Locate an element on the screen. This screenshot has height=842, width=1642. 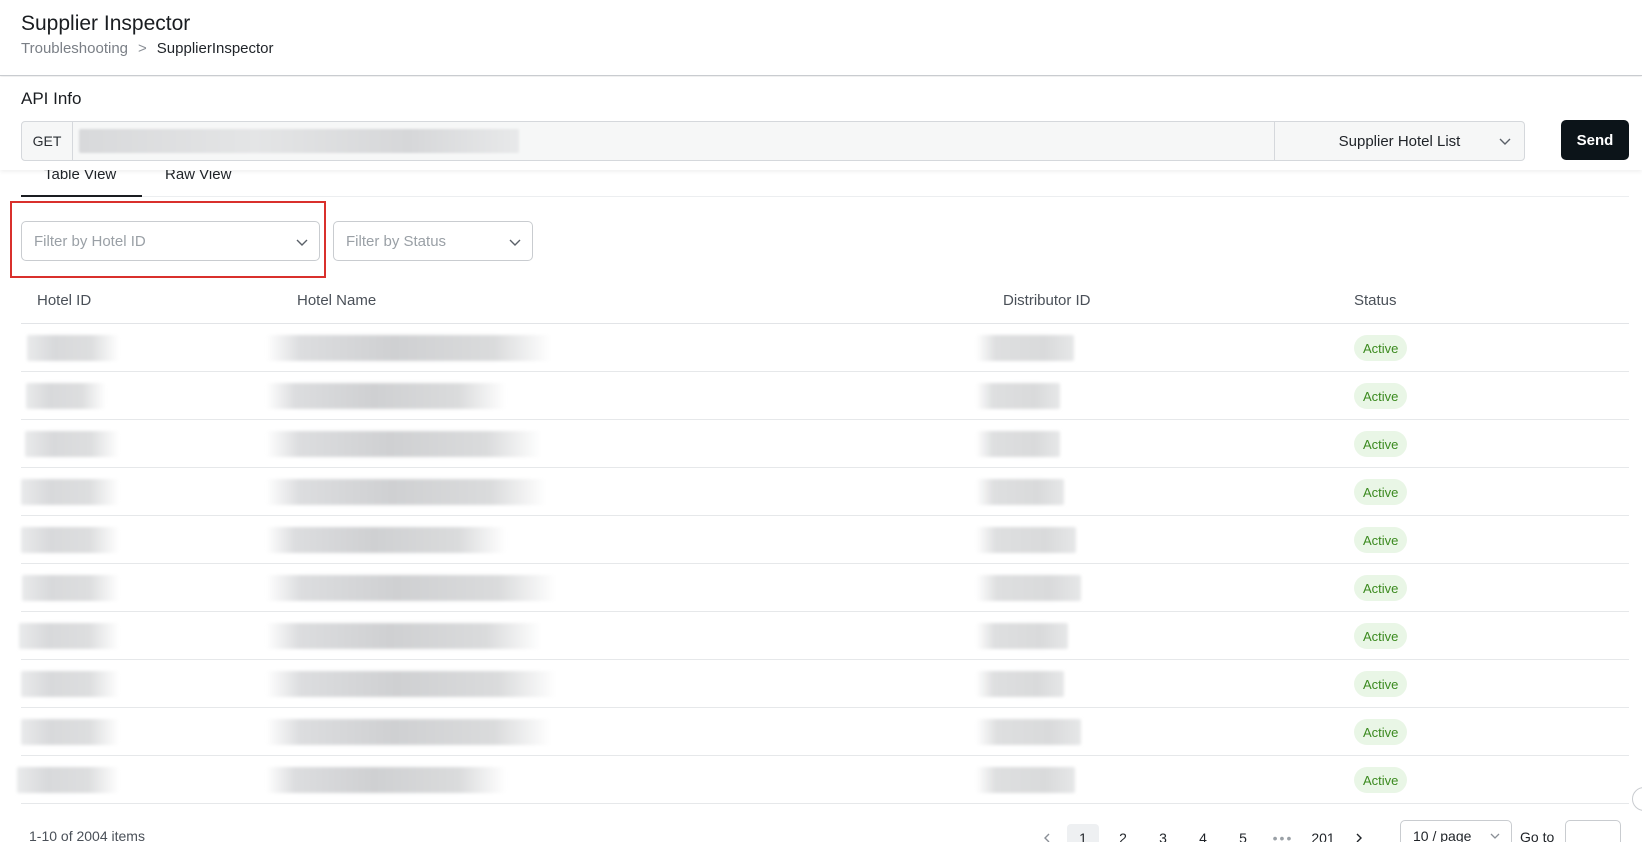
send-button: Send is located at coordinates (1595, 140).